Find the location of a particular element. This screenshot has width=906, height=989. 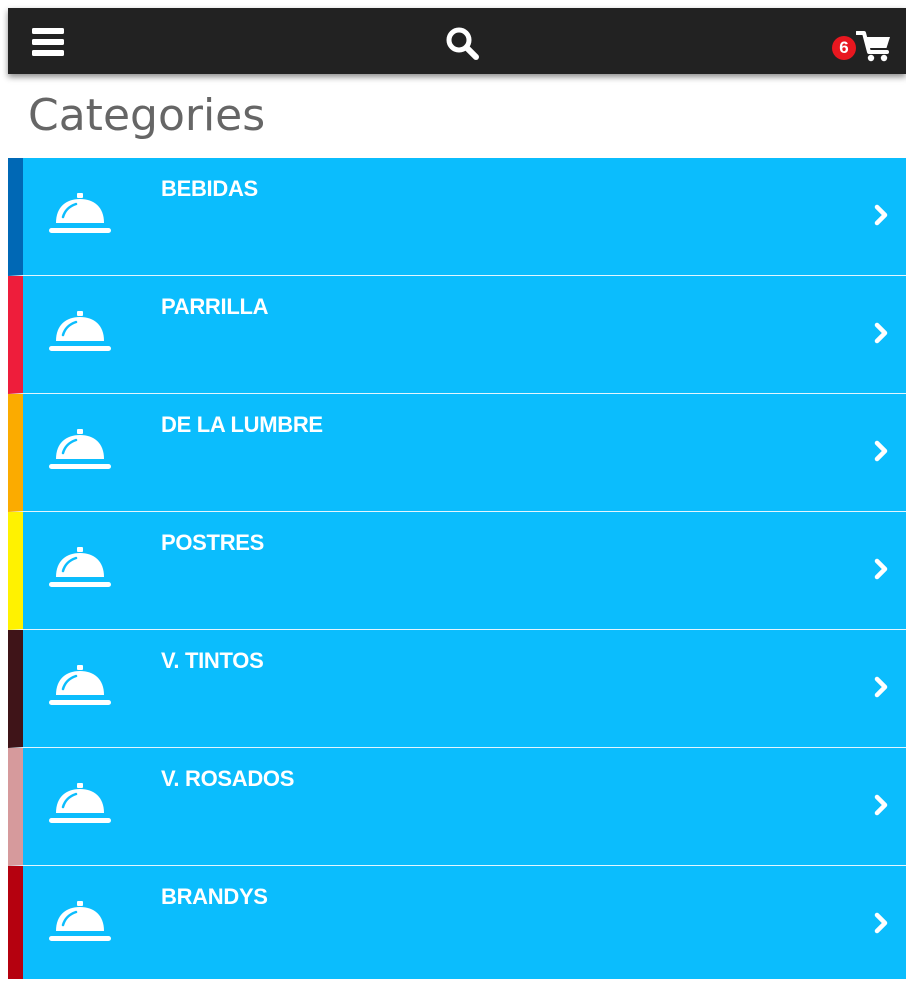

search-button is located at coordinates (463, 44).